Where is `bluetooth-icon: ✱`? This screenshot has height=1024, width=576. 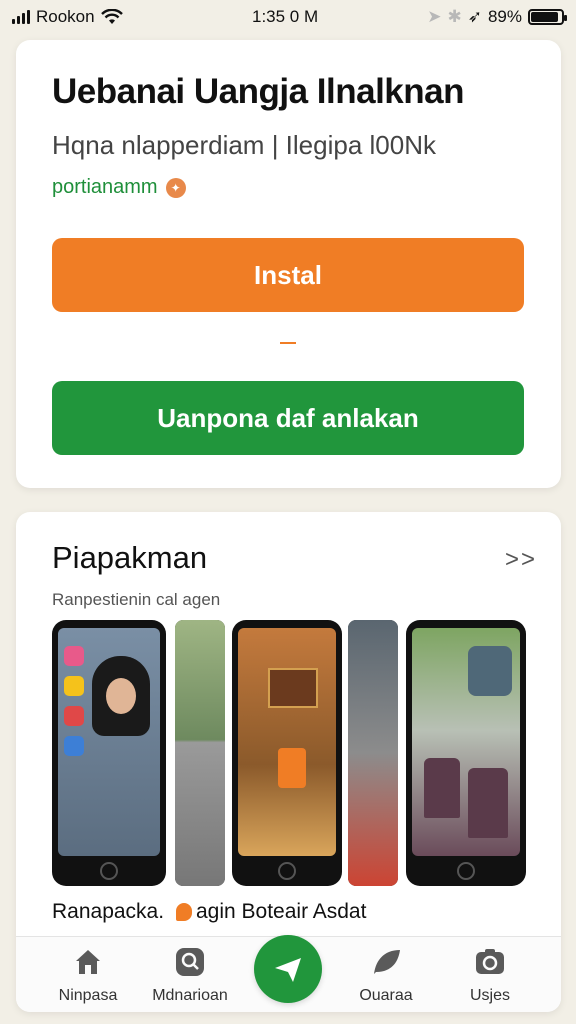
bluetooth-icon: ✱ is located at coordinates (454, 16).